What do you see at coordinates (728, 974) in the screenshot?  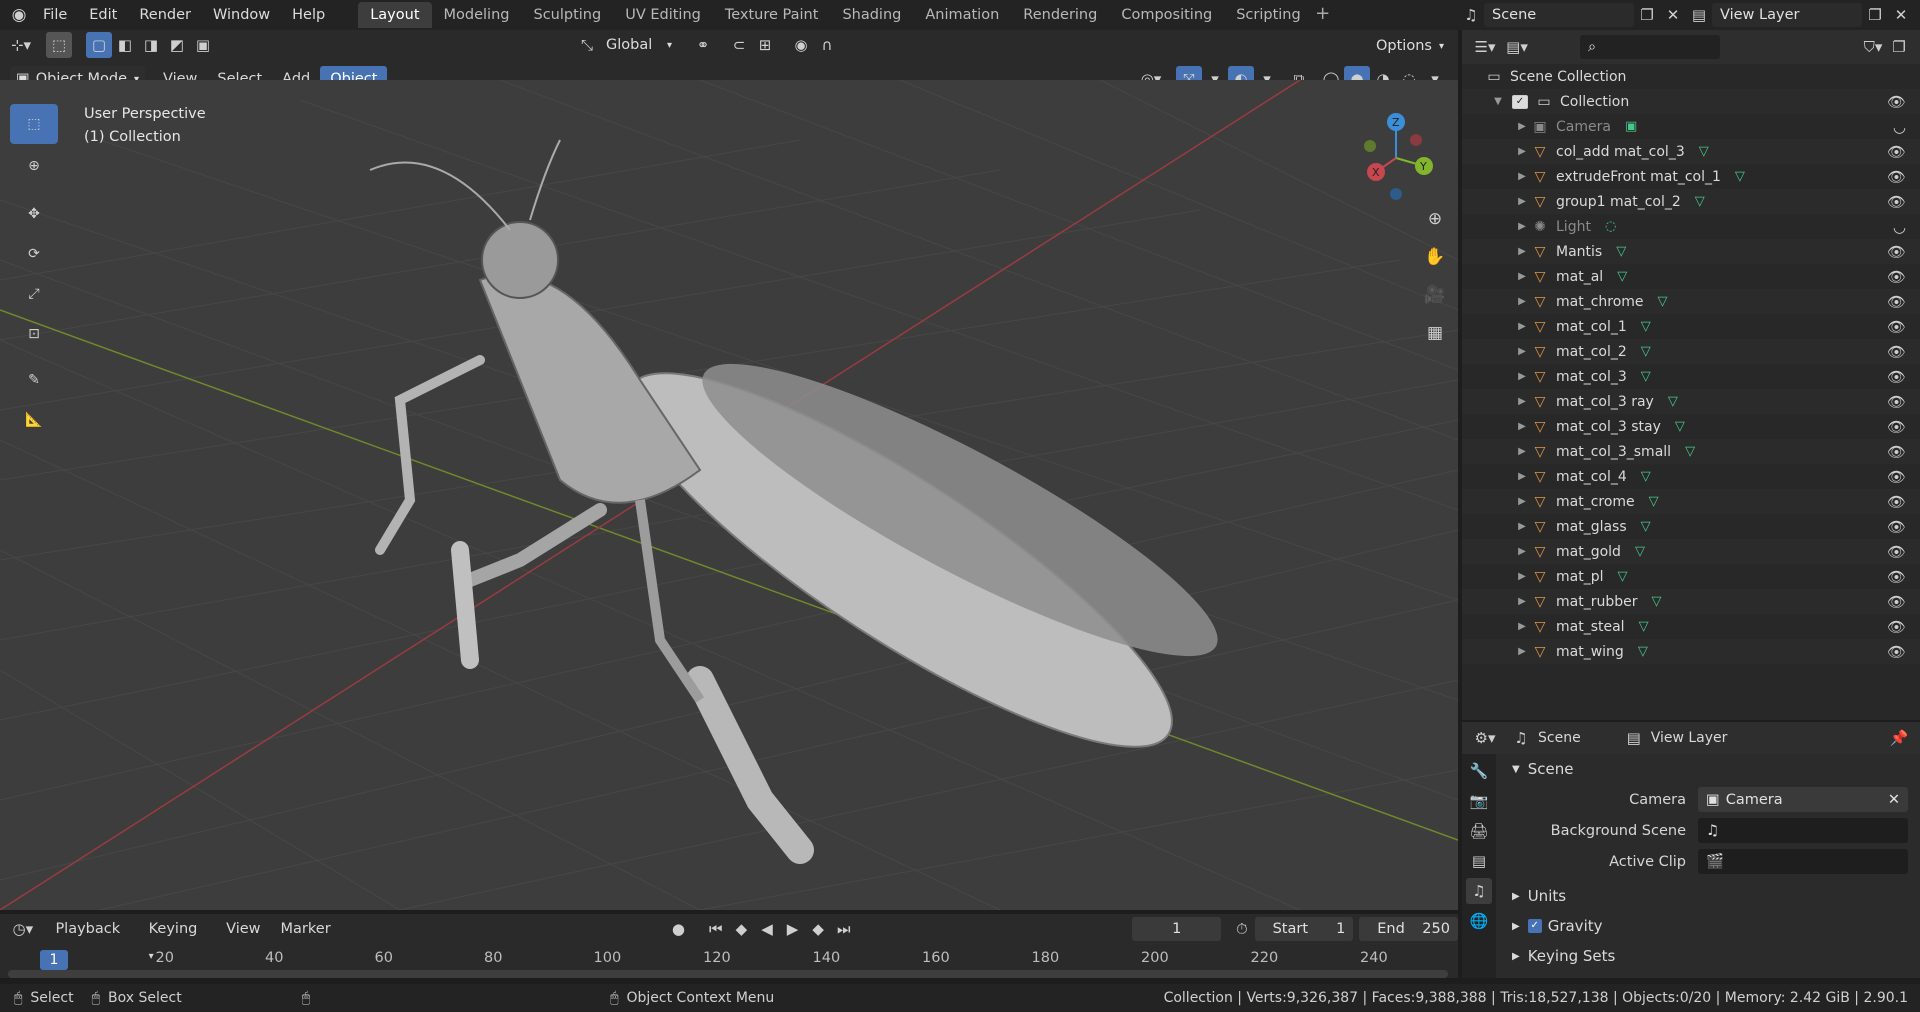 I see `timeline-scrollbar` at bounding box center [728, 974].